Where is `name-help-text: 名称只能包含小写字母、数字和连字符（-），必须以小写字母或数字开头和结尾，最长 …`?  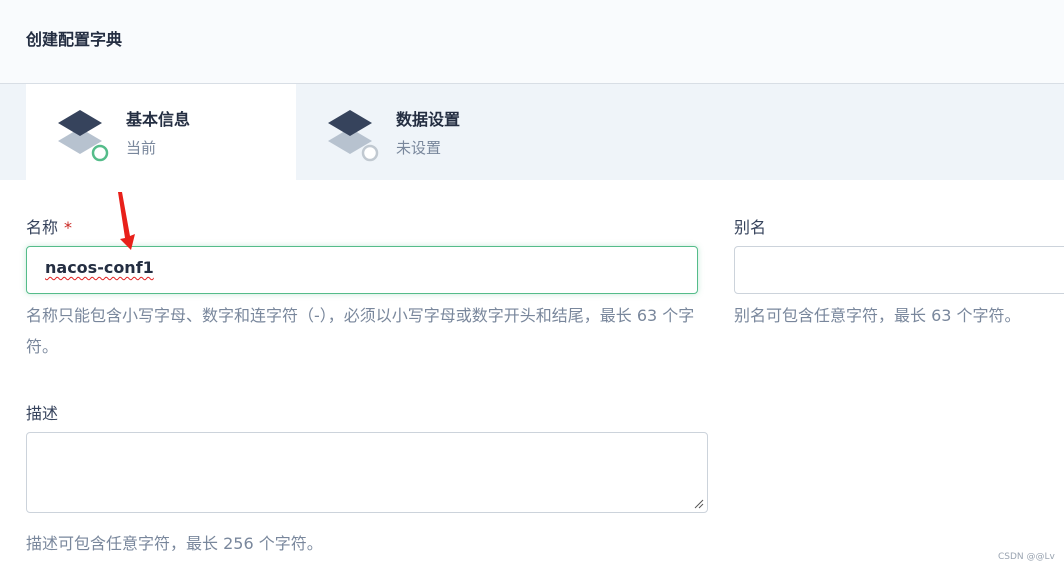 name-help-text: 名称只能包含小写字母、数字和连字符（-），必须以小写字母或数字开头和结尾，最长 … is located at coordinates (360, 331).